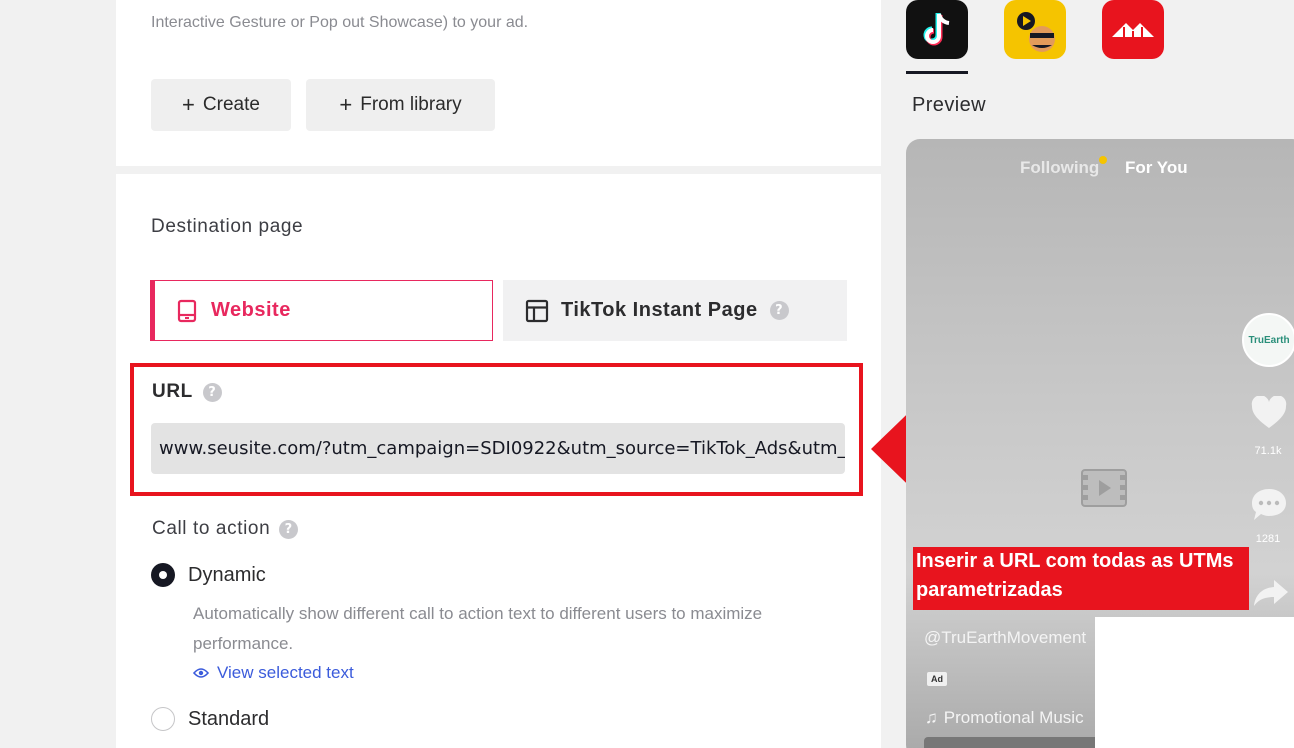  I want to click on pangle-icon, so click(1133, 29).